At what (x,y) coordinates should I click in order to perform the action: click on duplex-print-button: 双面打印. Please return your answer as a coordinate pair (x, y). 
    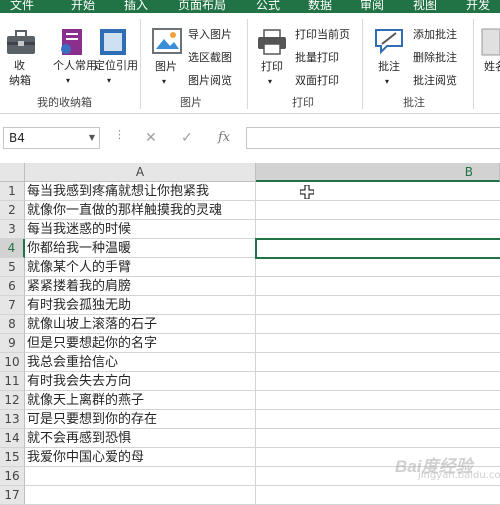
    Looking at the image, I should click on (317, 80).